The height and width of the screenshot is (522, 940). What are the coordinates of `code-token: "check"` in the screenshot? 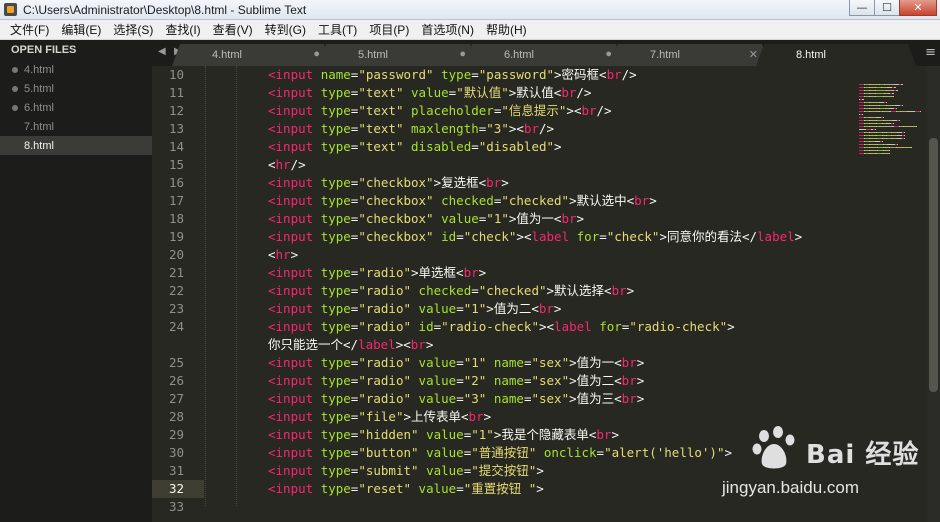 It's located at (490, 236).